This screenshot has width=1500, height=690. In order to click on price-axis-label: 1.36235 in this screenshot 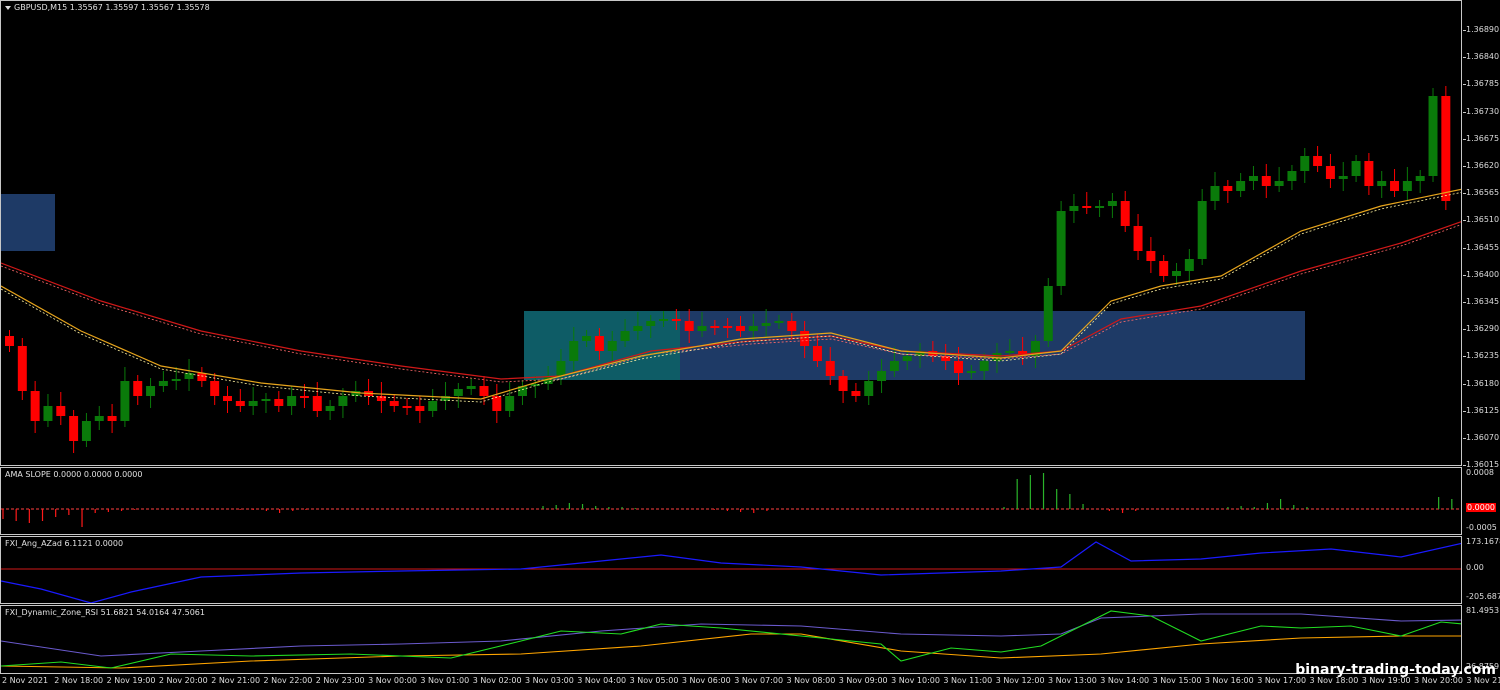, I will do `click(1483, 356)`.